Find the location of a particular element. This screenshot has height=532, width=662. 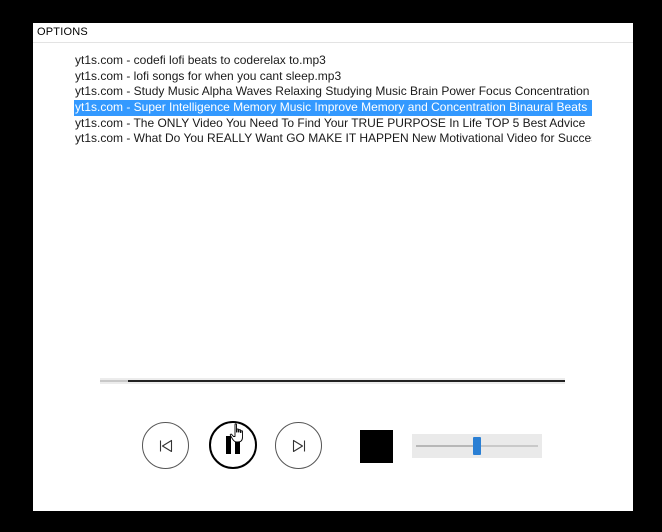

volume-slider is located at coordinates (477, 446).